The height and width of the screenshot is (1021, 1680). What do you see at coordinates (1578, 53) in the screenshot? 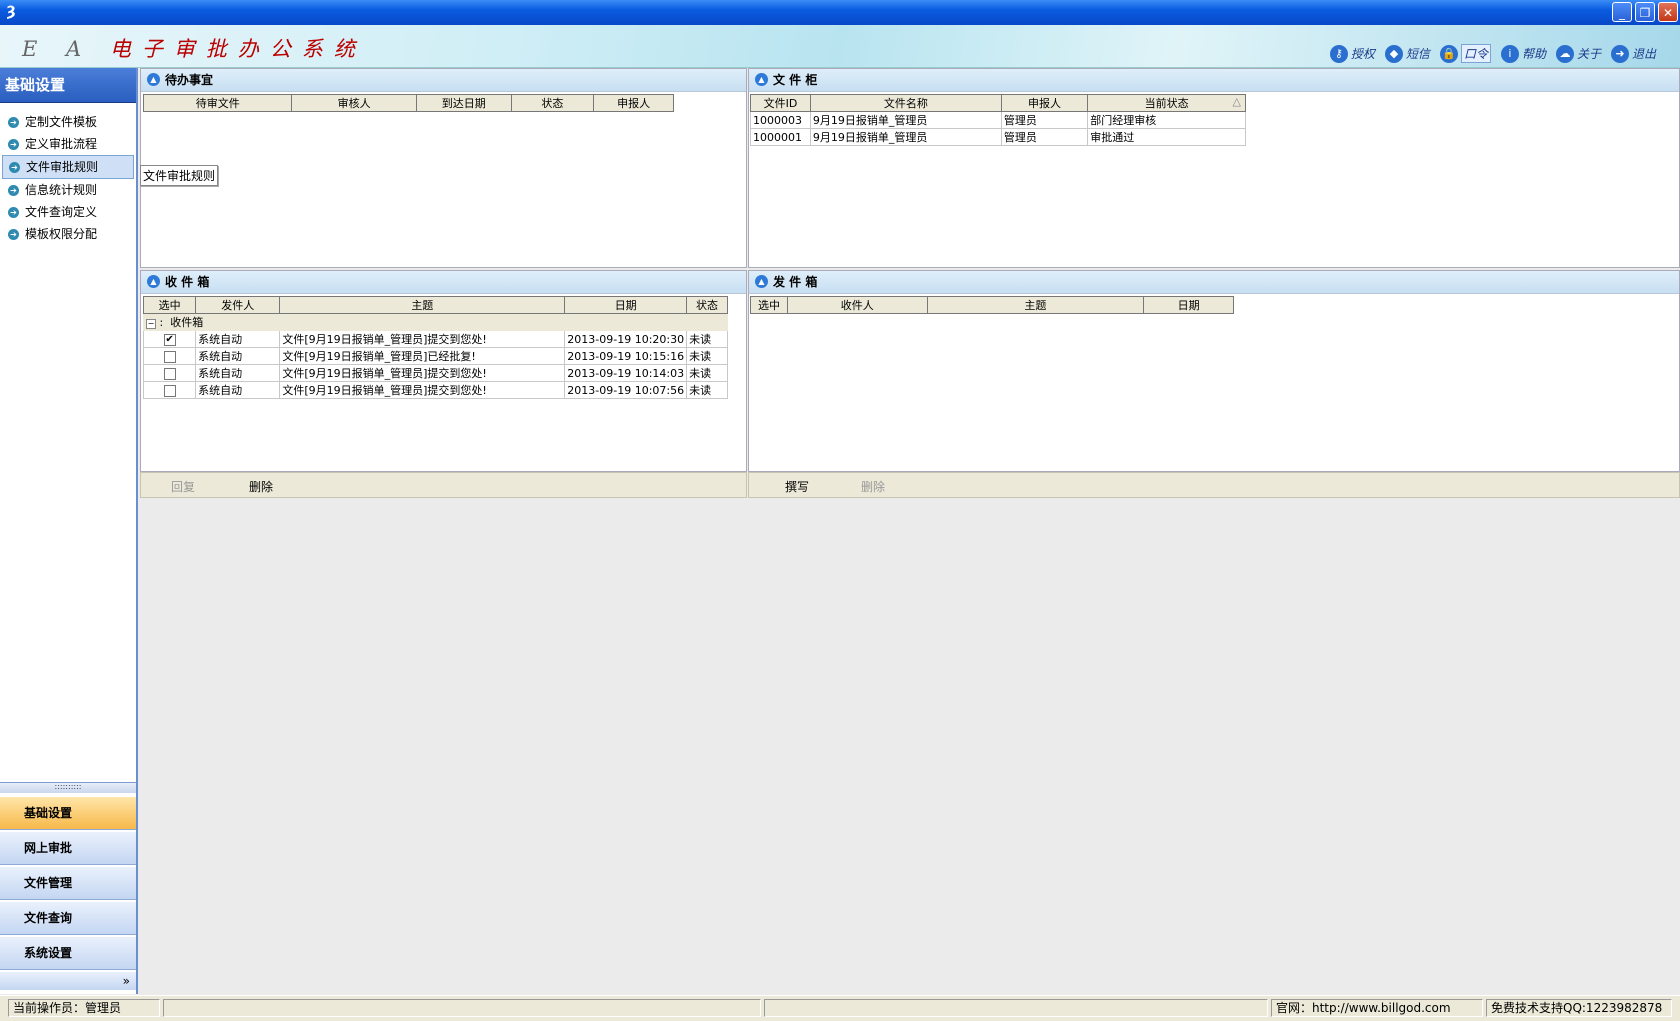
I see `nav-about: ☁ 关于` at bounding box center [1578, 53].